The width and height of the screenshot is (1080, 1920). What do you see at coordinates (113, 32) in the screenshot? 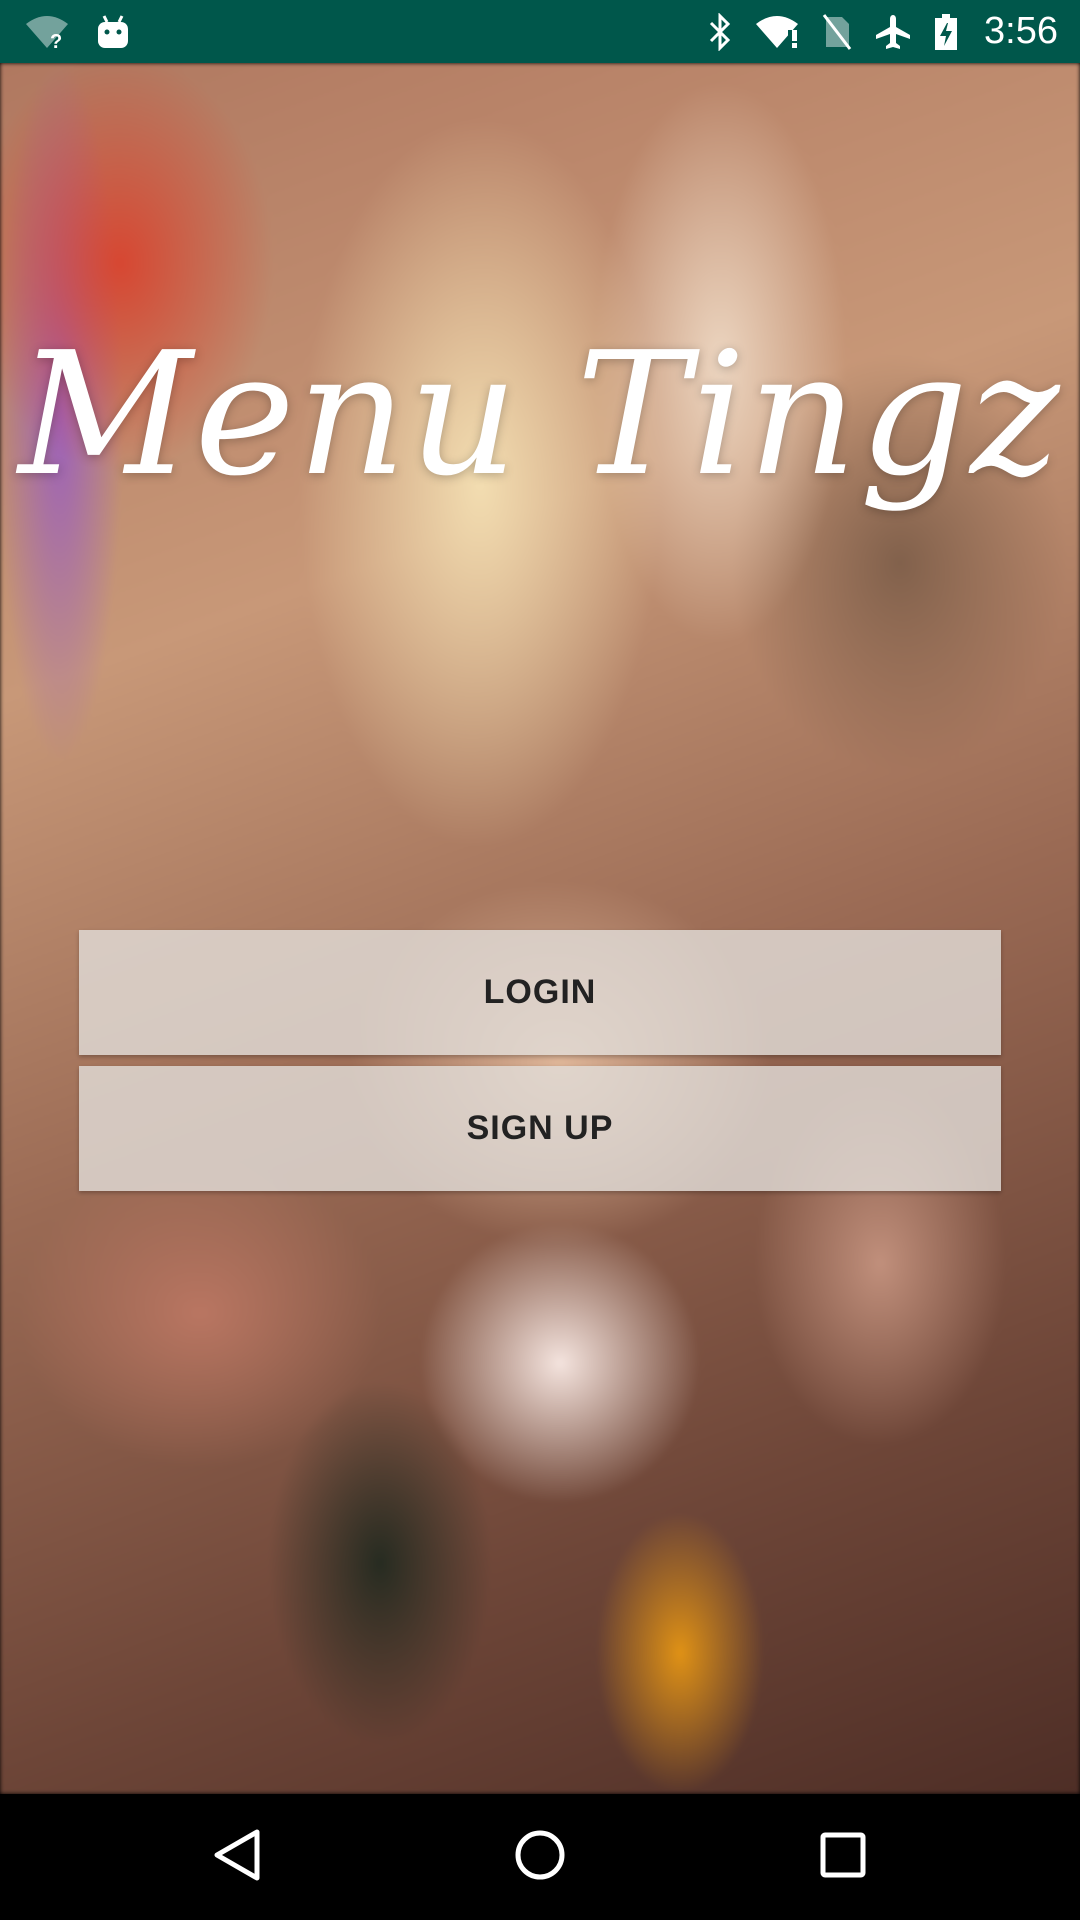
I see `android-debug-icon` at bounding box center [113, 32].